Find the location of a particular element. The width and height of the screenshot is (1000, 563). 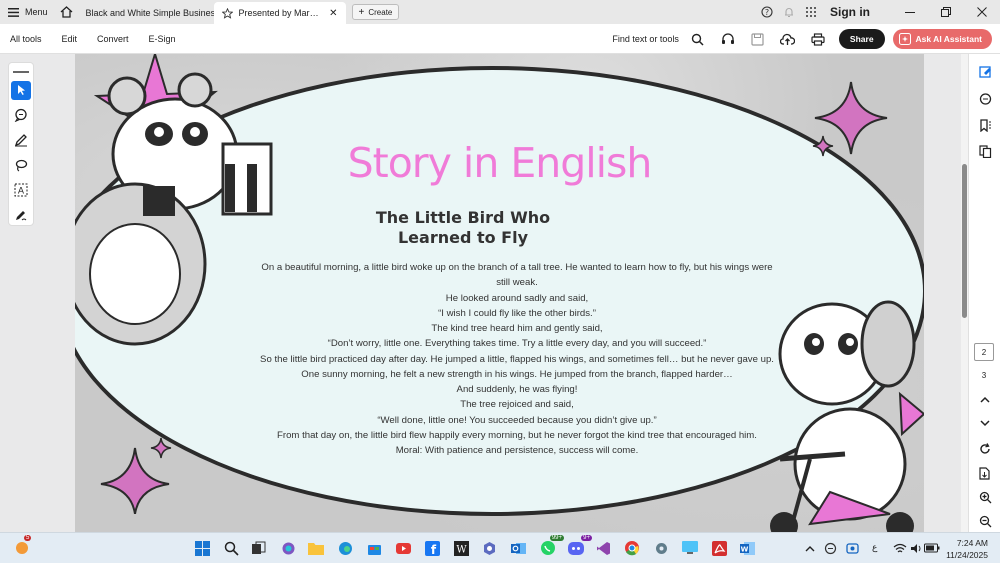

ai-sparkle-icon is located at coordinates (904, 39).